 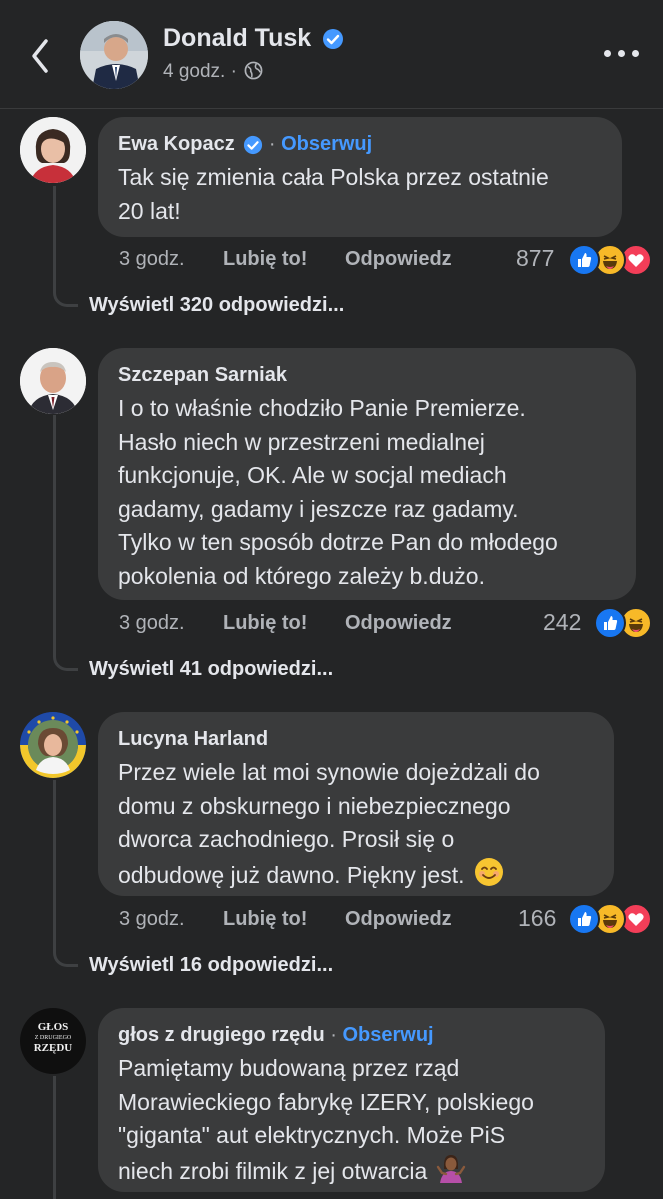 What do you see at coordinates (149, 210) in the screenshot?
I see `comment-line: 20 lat!` at bounding box center [149, 210].